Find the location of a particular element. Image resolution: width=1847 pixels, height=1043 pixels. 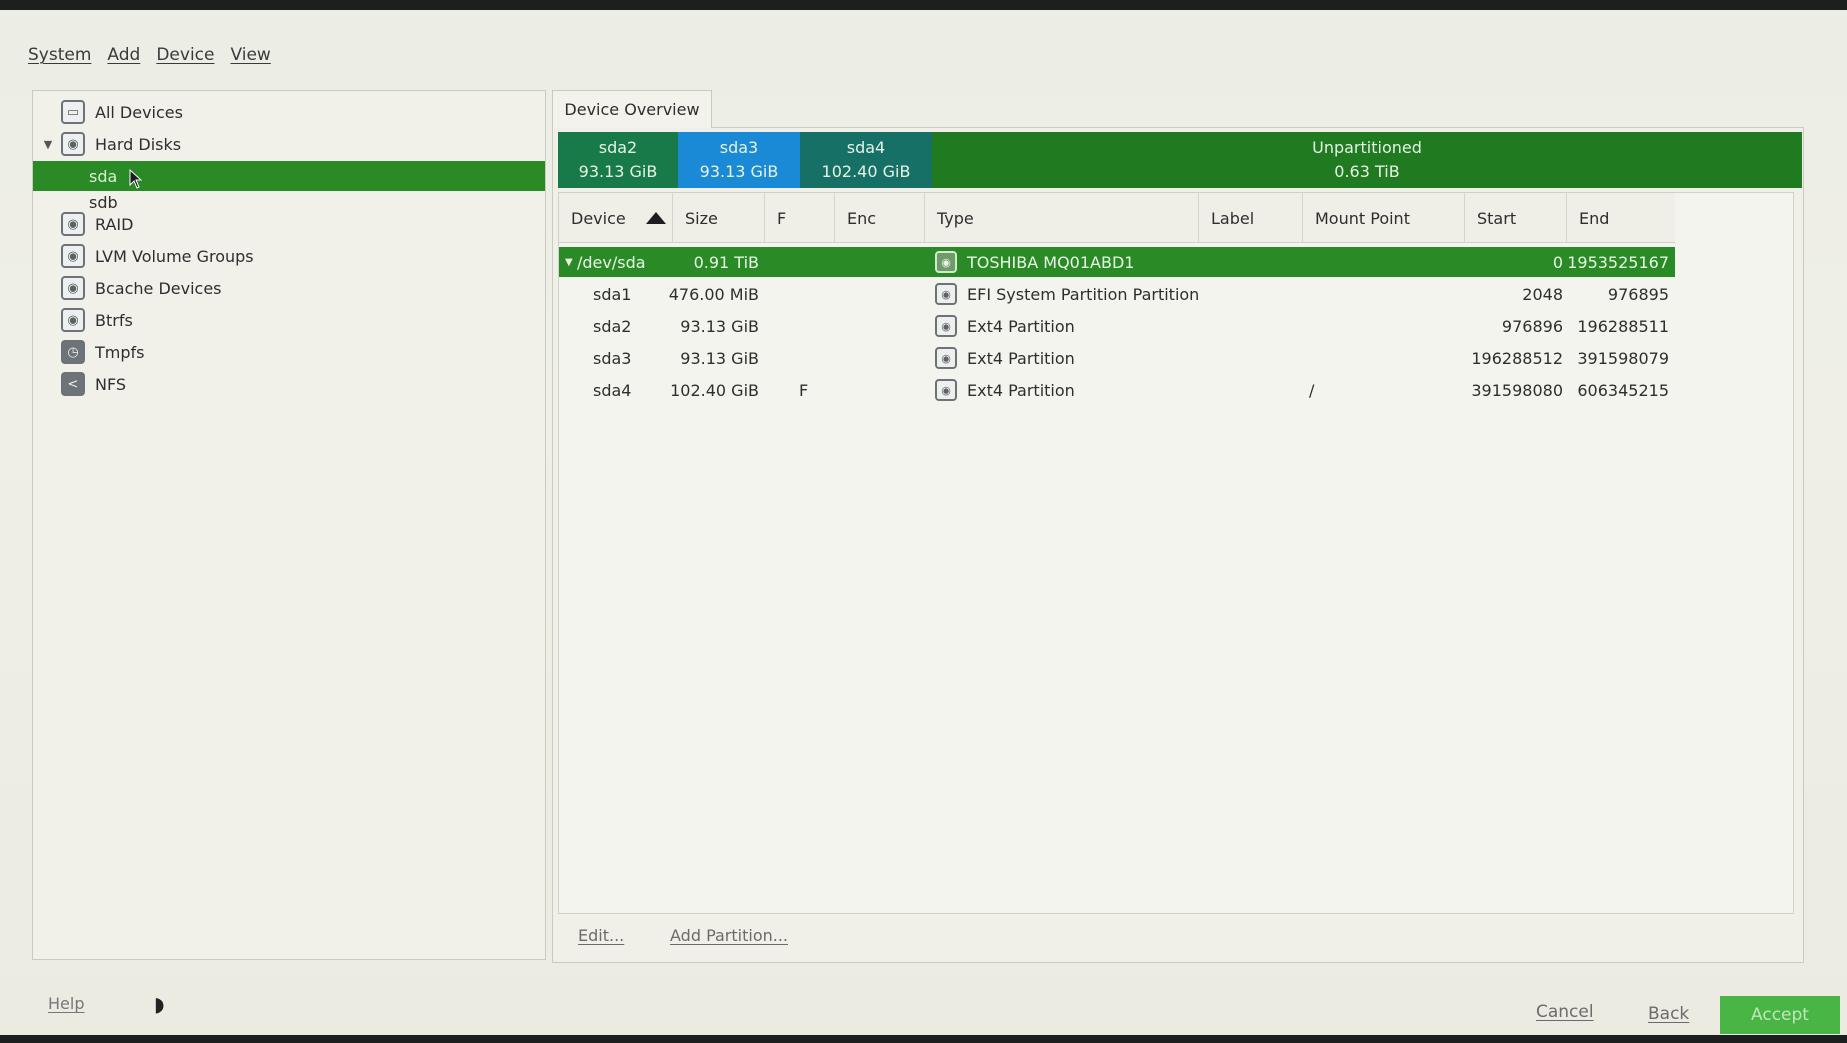

column-header-label: Label is located at coordinates (1251, 218).